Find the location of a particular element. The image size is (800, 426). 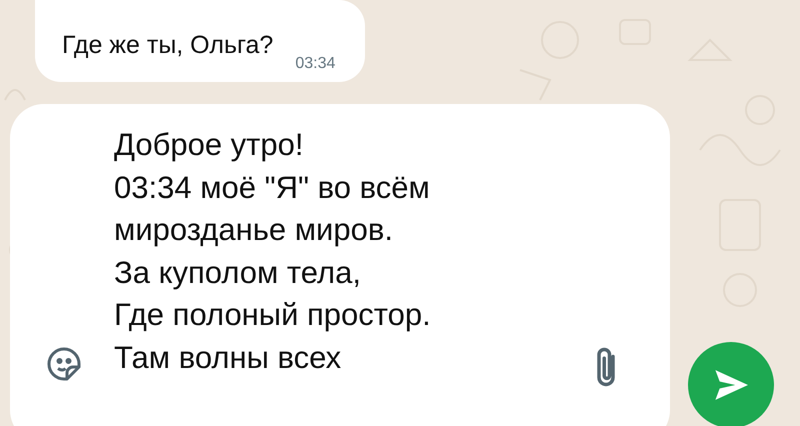

message-time: 03:34 is located at coordinates (315, 64).